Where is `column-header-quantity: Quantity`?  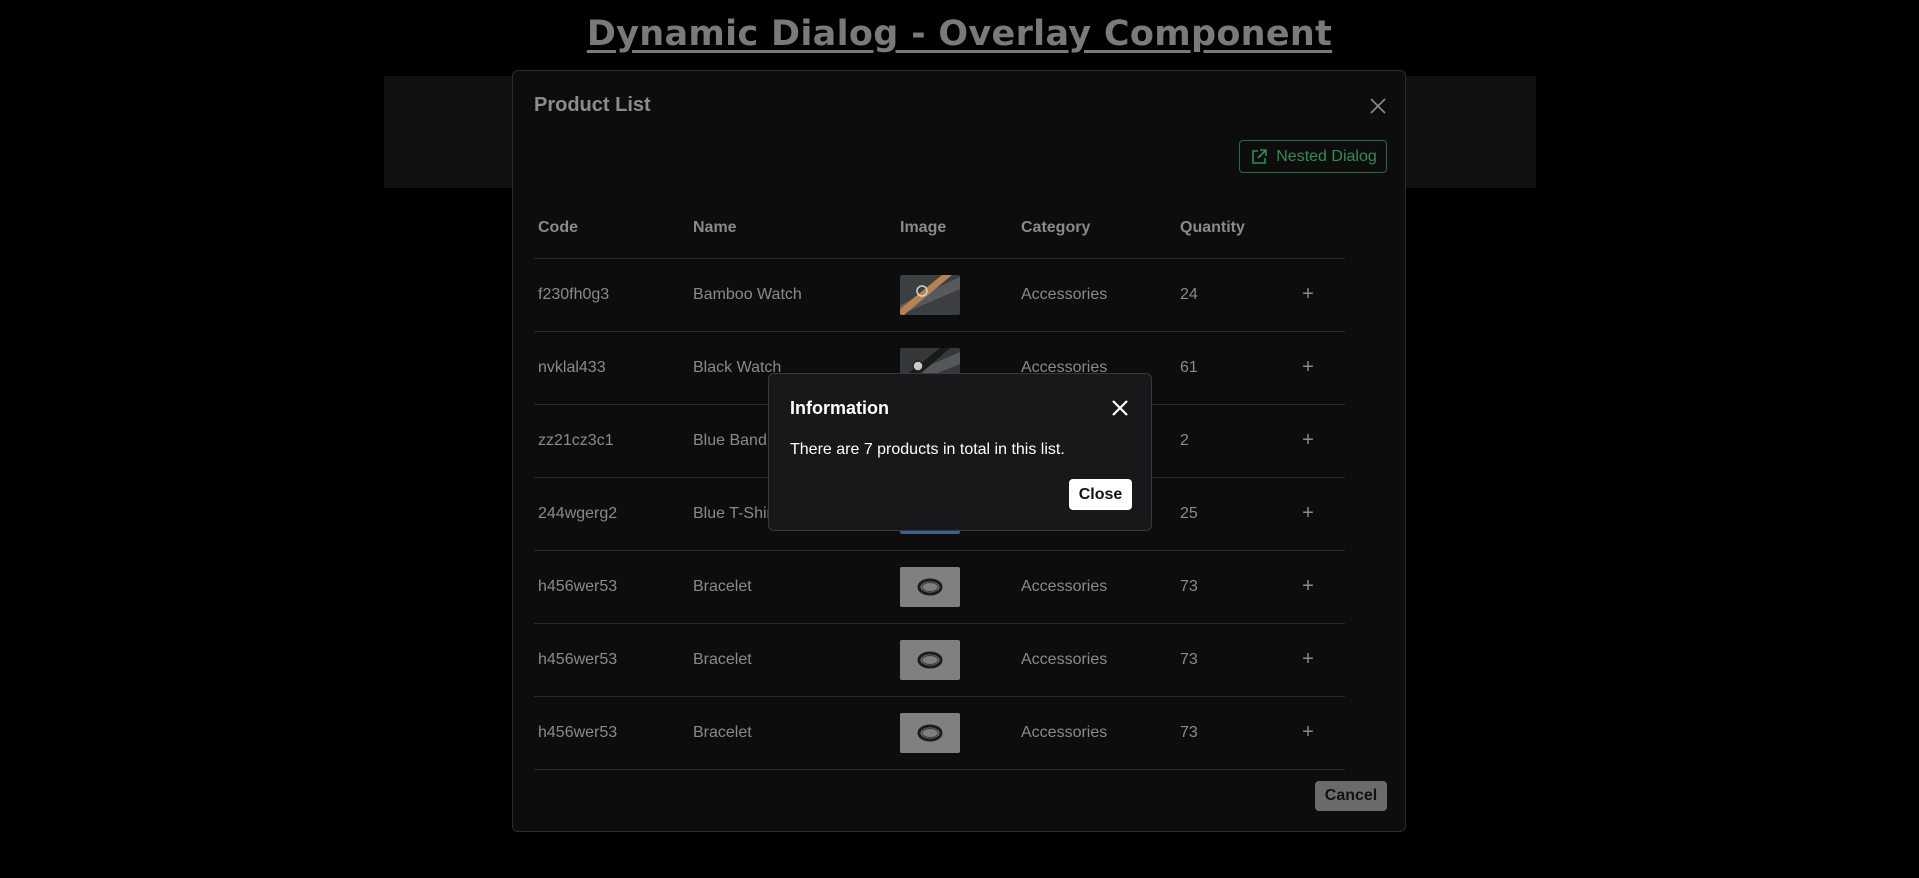
column-header-quantity: Quantity is located at coordinates (1236, 229).